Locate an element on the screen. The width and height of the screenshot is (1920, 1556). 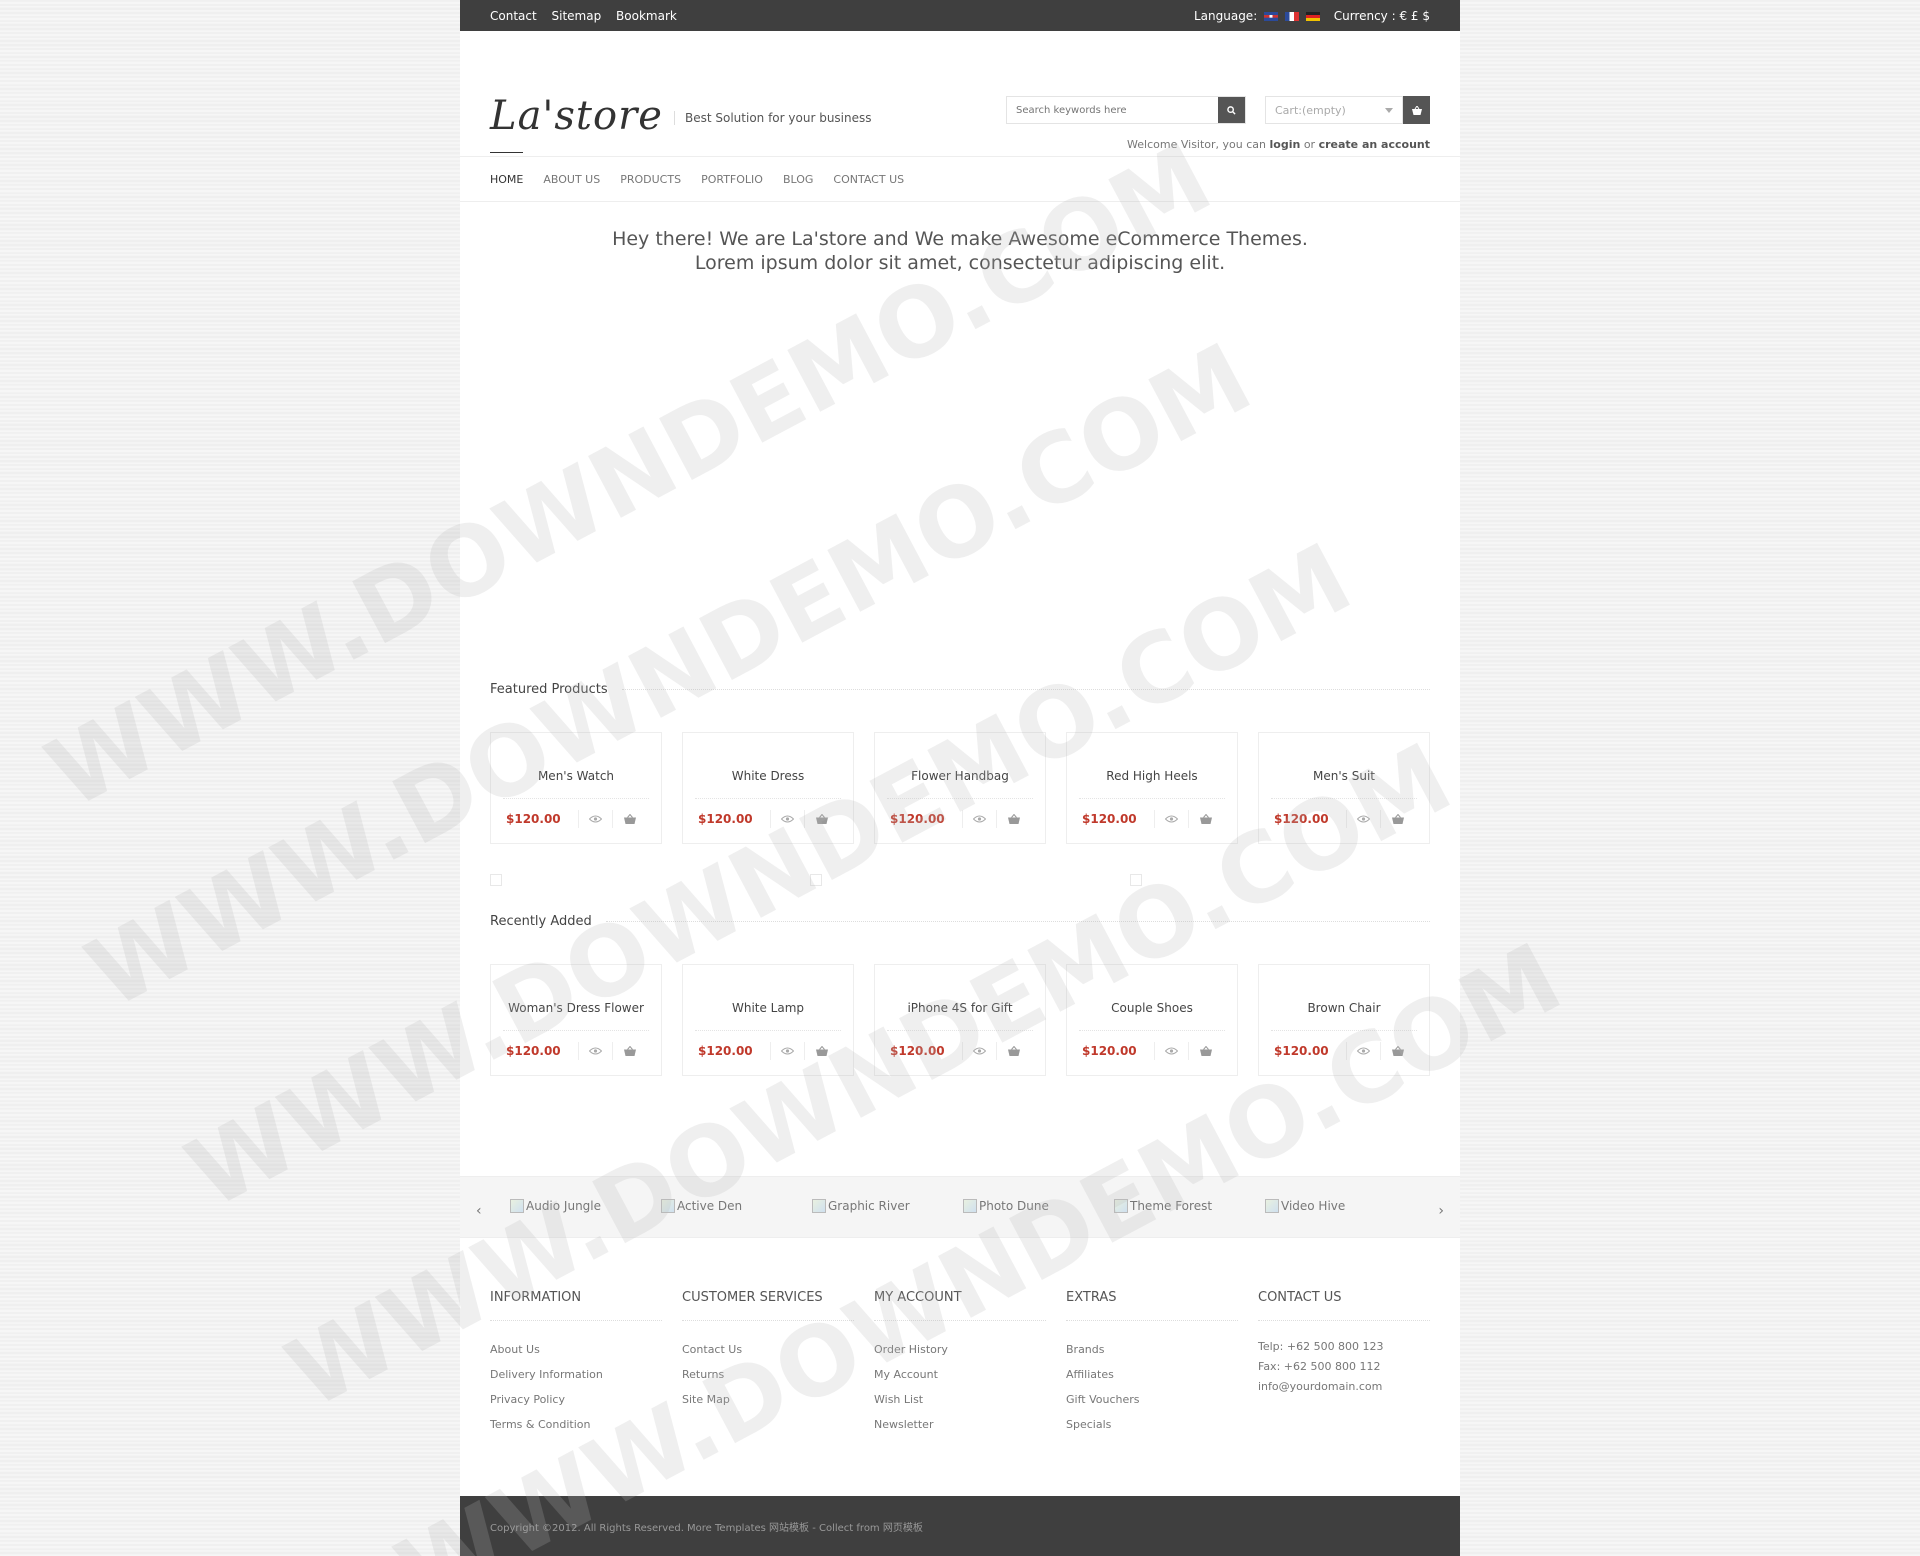
nav-contact-us: CONTACT US is located at coordinates (868, 179).